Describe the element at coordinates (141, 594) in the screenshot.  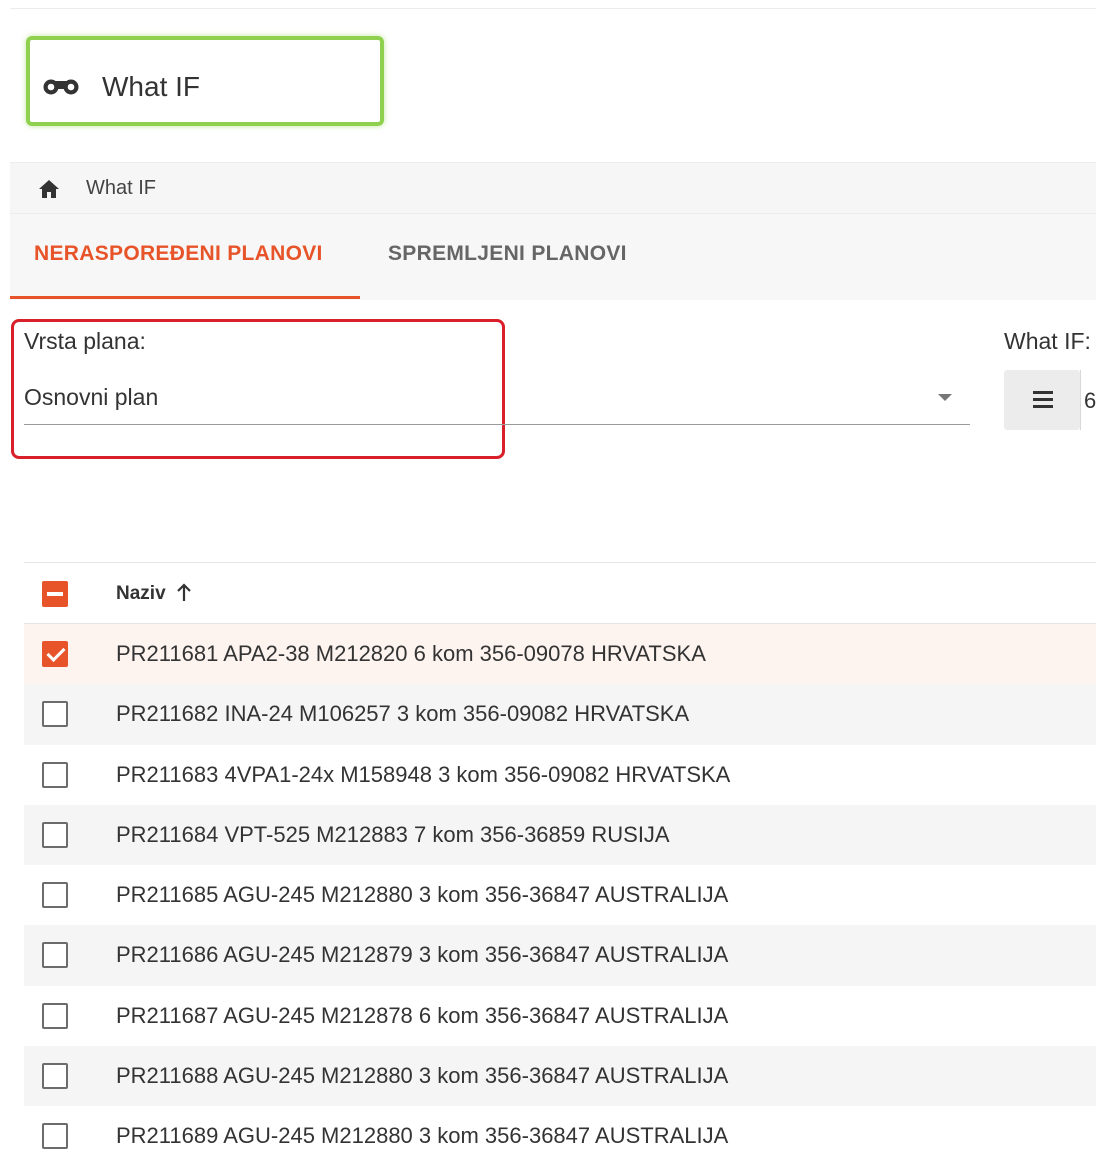
I see `column-header-naziv: Naziv` at that location.